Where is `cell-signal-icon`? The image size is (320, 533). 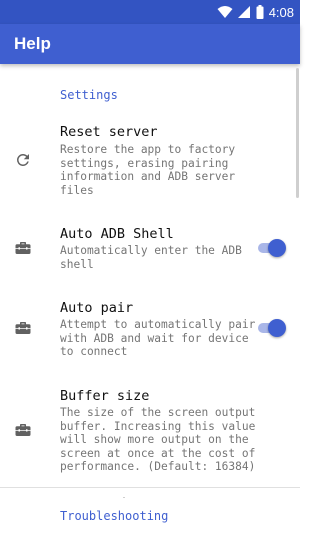
cell-signal-icon is located at coordinates (243, 12).